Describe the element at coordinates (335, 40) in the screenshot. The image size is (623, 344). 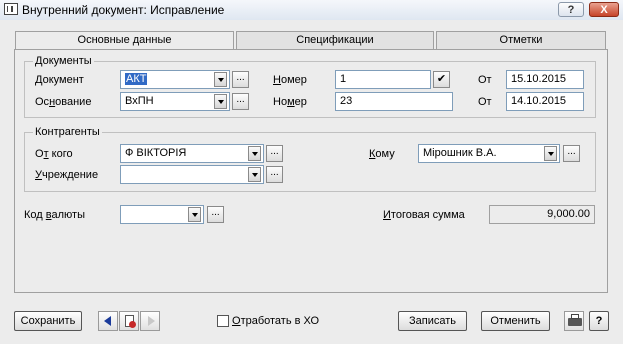
I see `tab-specifications: Спецификации` at that location.